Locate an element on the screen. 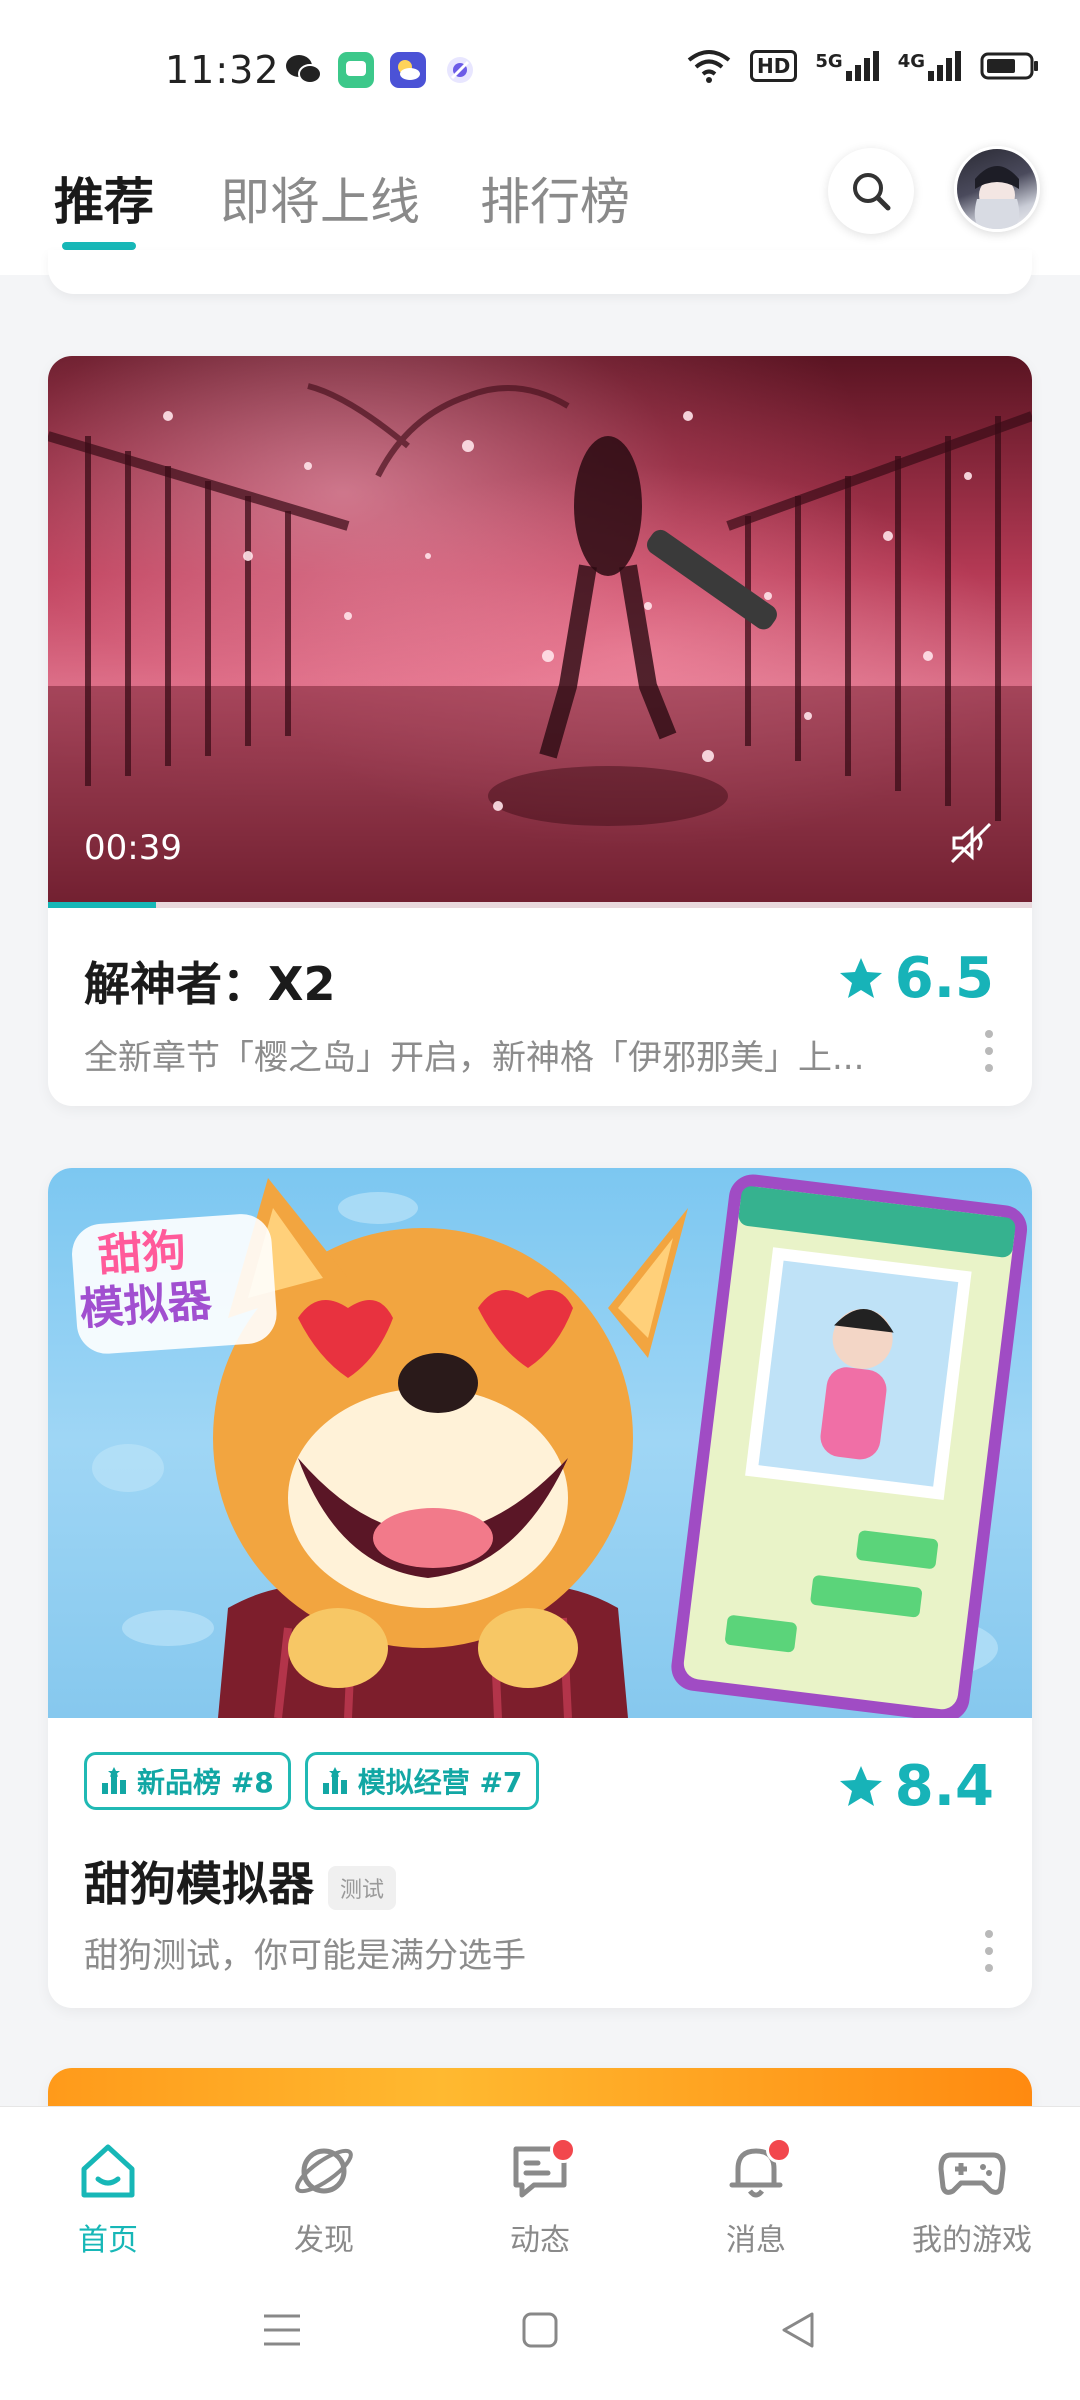 The image size is (1080, 2400). volume-muted-icon is located at coordinates (971, 843).